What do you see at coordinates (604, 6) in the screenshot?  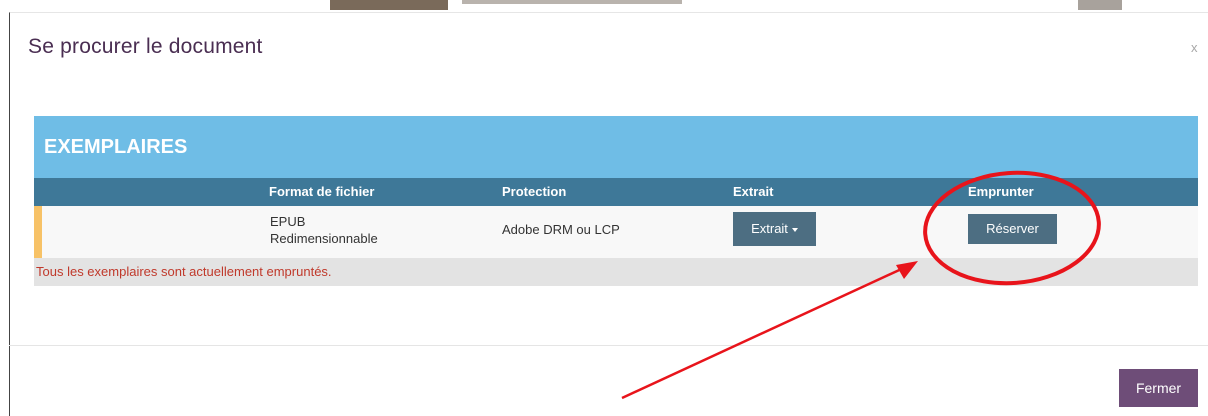 I see `background-page` at bounding box center [604, 6].